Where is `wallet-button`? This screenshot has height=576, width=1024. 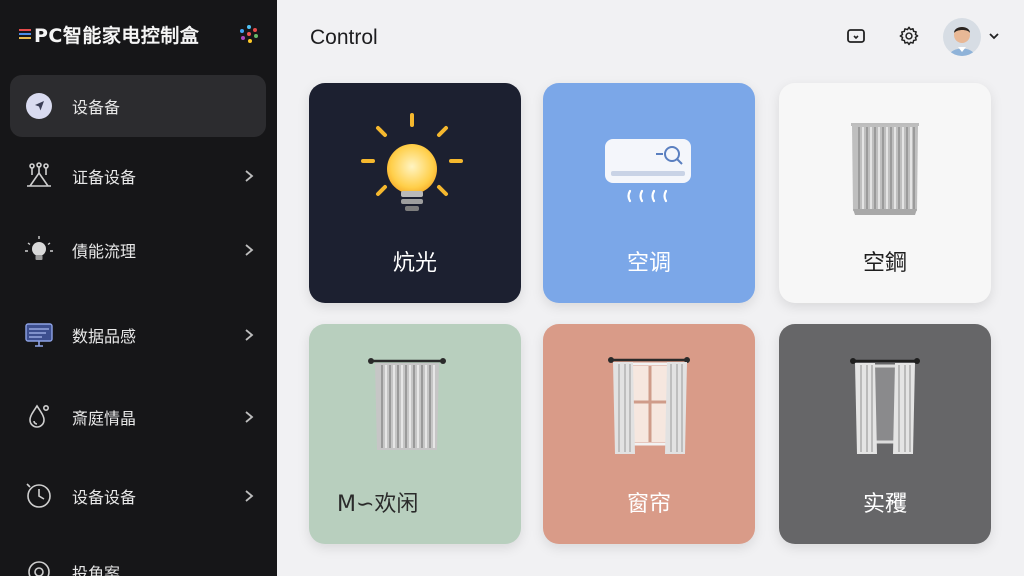 wallet-button is located at coordinates (856, 36).